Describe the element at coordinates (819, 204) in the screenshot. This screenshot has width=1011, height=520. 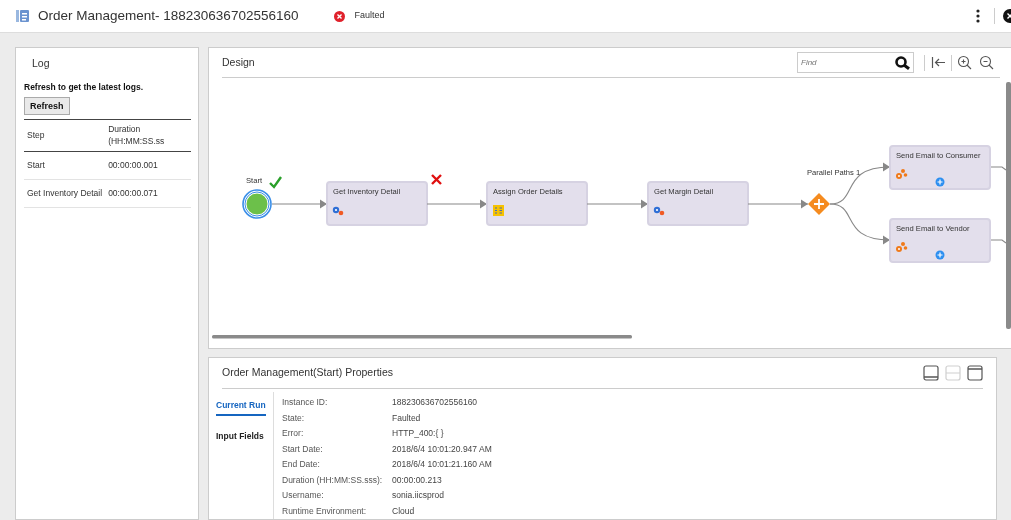
I see `parallel-gateway` at that location.